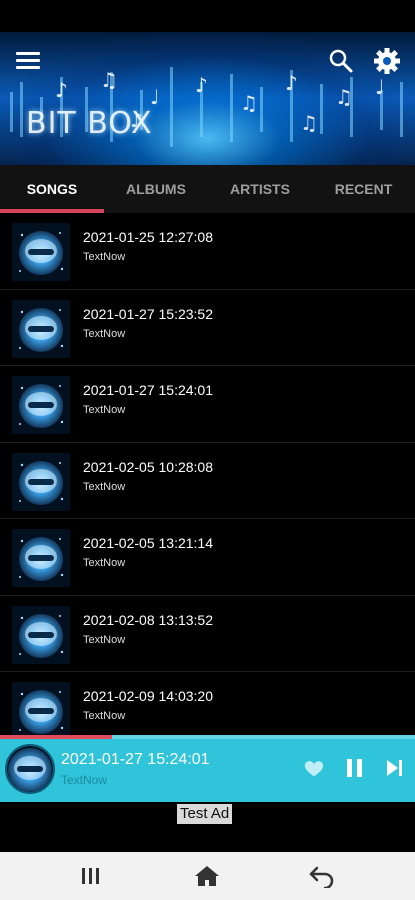  I want to click on song-row: 2021-01-25 12:27:08 TextNow, so click(207, 251).